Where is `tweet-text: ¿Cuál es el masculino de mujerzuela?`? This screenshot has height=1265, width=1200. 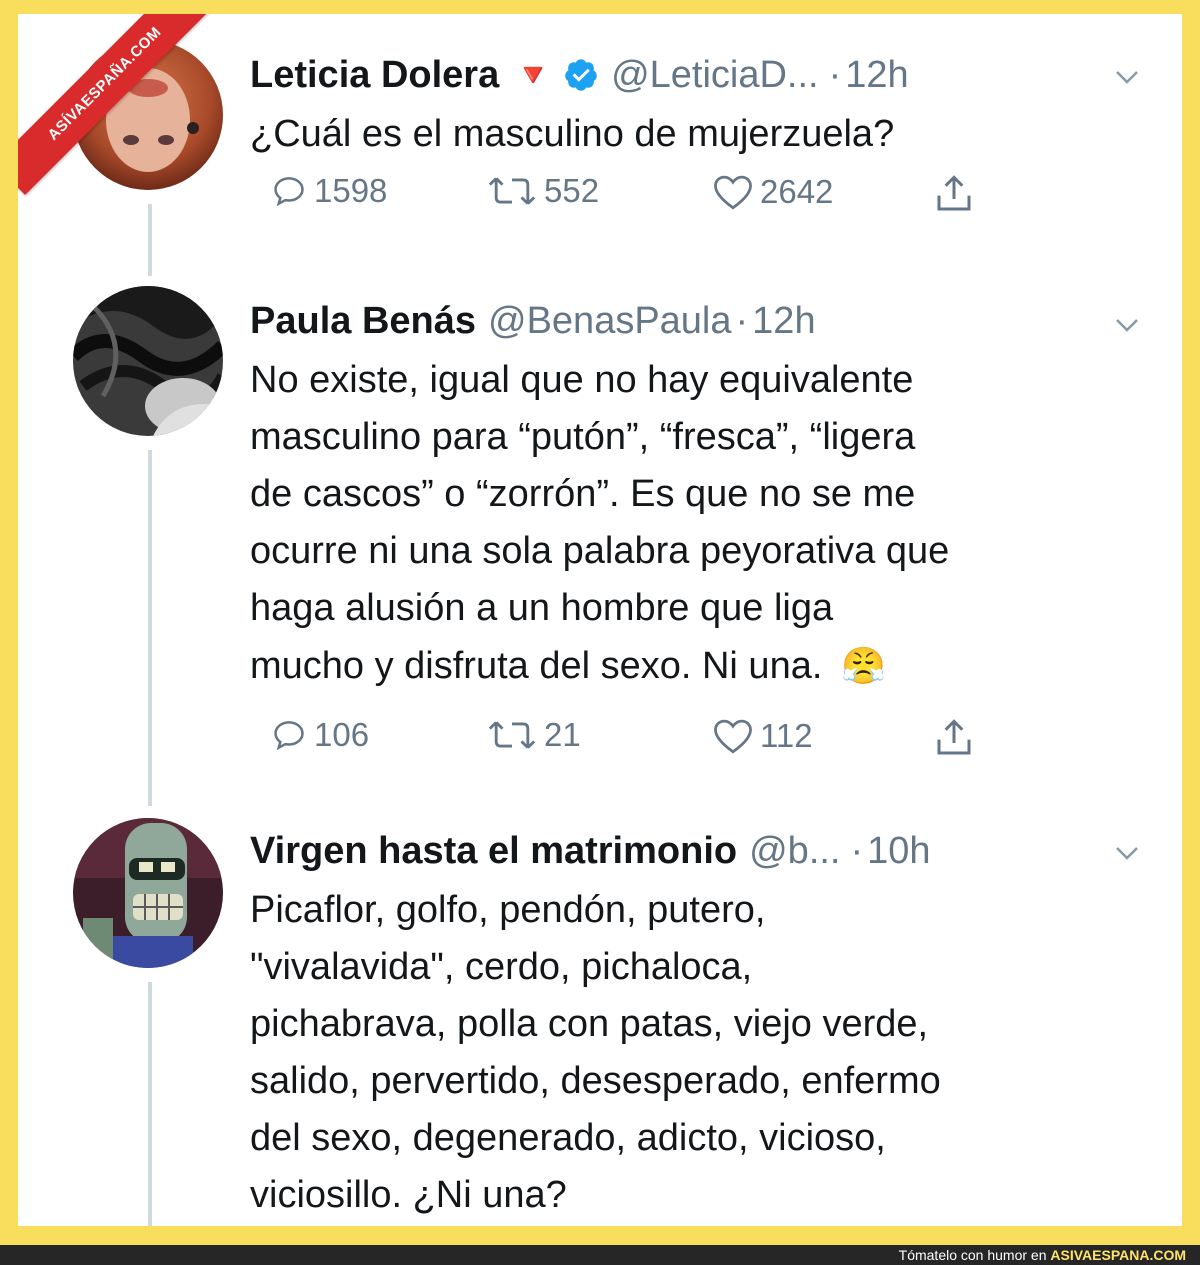 tweet-text: ¿Cuál es el masculino de mujerzuela? is located at coordinates (696, 134).